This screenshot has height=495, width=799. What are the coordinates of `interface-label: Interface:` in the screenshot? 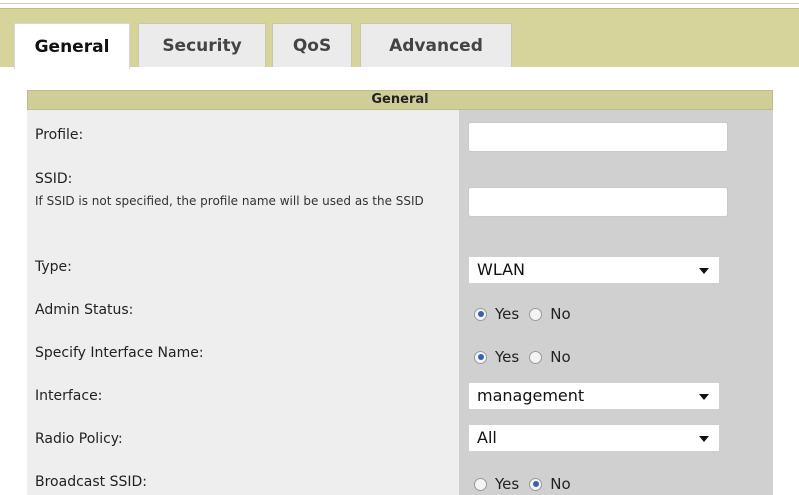 It's located at (69, 396).